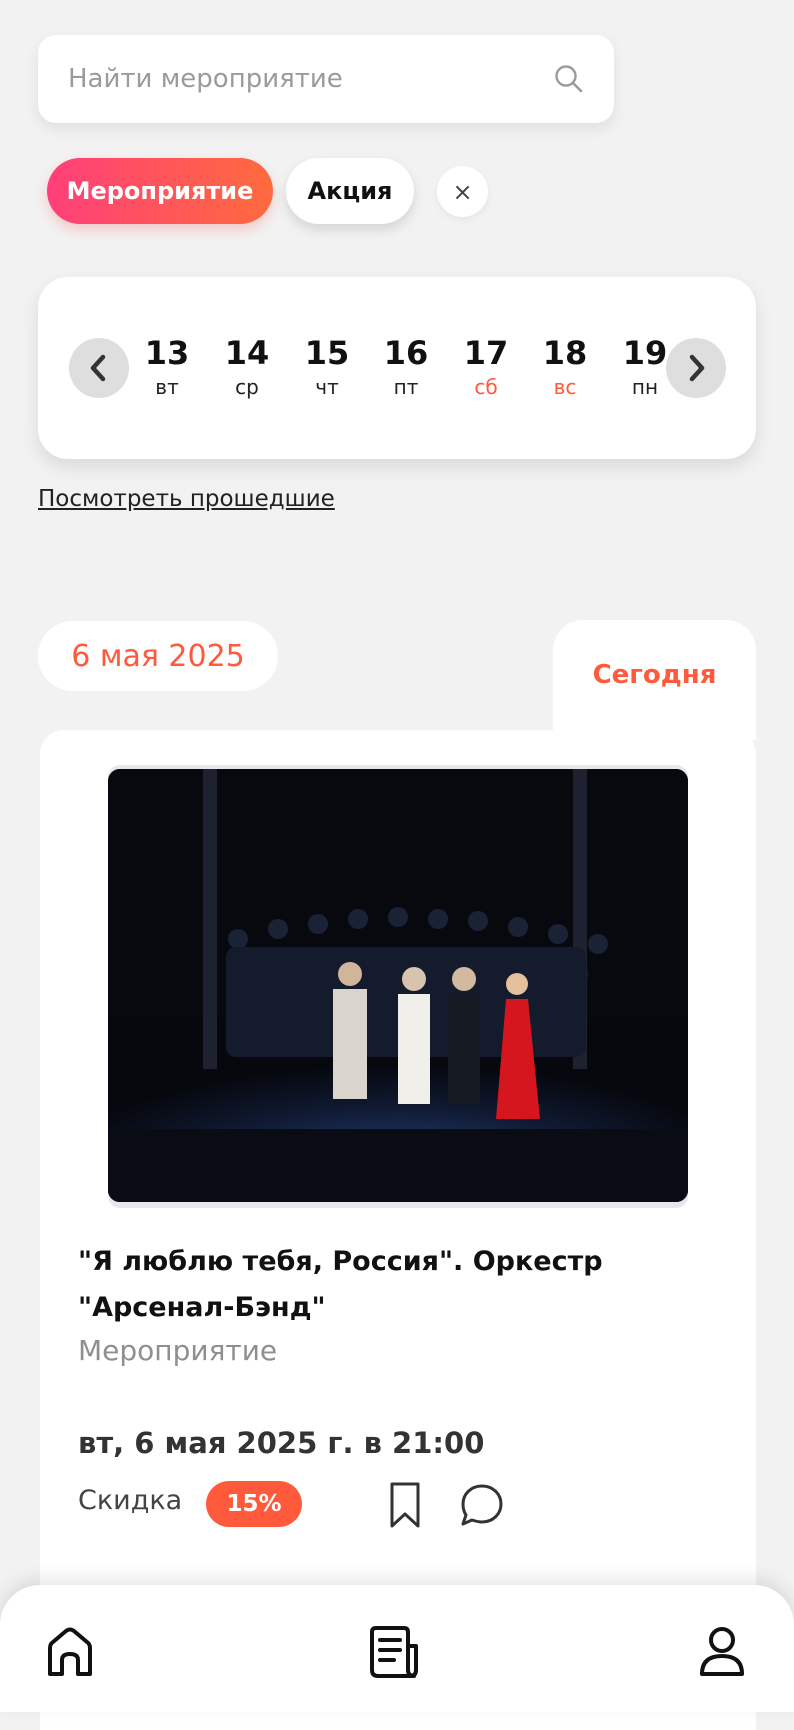 This screenshot has height=1730, width=794. What do you see at coordinates (482, 1505) in the screenshot?
I see `comment-icon` at bounding box center [482, 1505].